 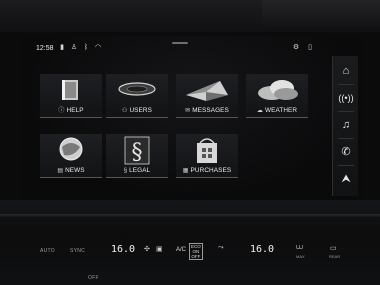 What do you see at coordinates (221, 248) in the screenshot?
I see `seat-airflow-icon: ⤳` at bounding box center [221, 248].